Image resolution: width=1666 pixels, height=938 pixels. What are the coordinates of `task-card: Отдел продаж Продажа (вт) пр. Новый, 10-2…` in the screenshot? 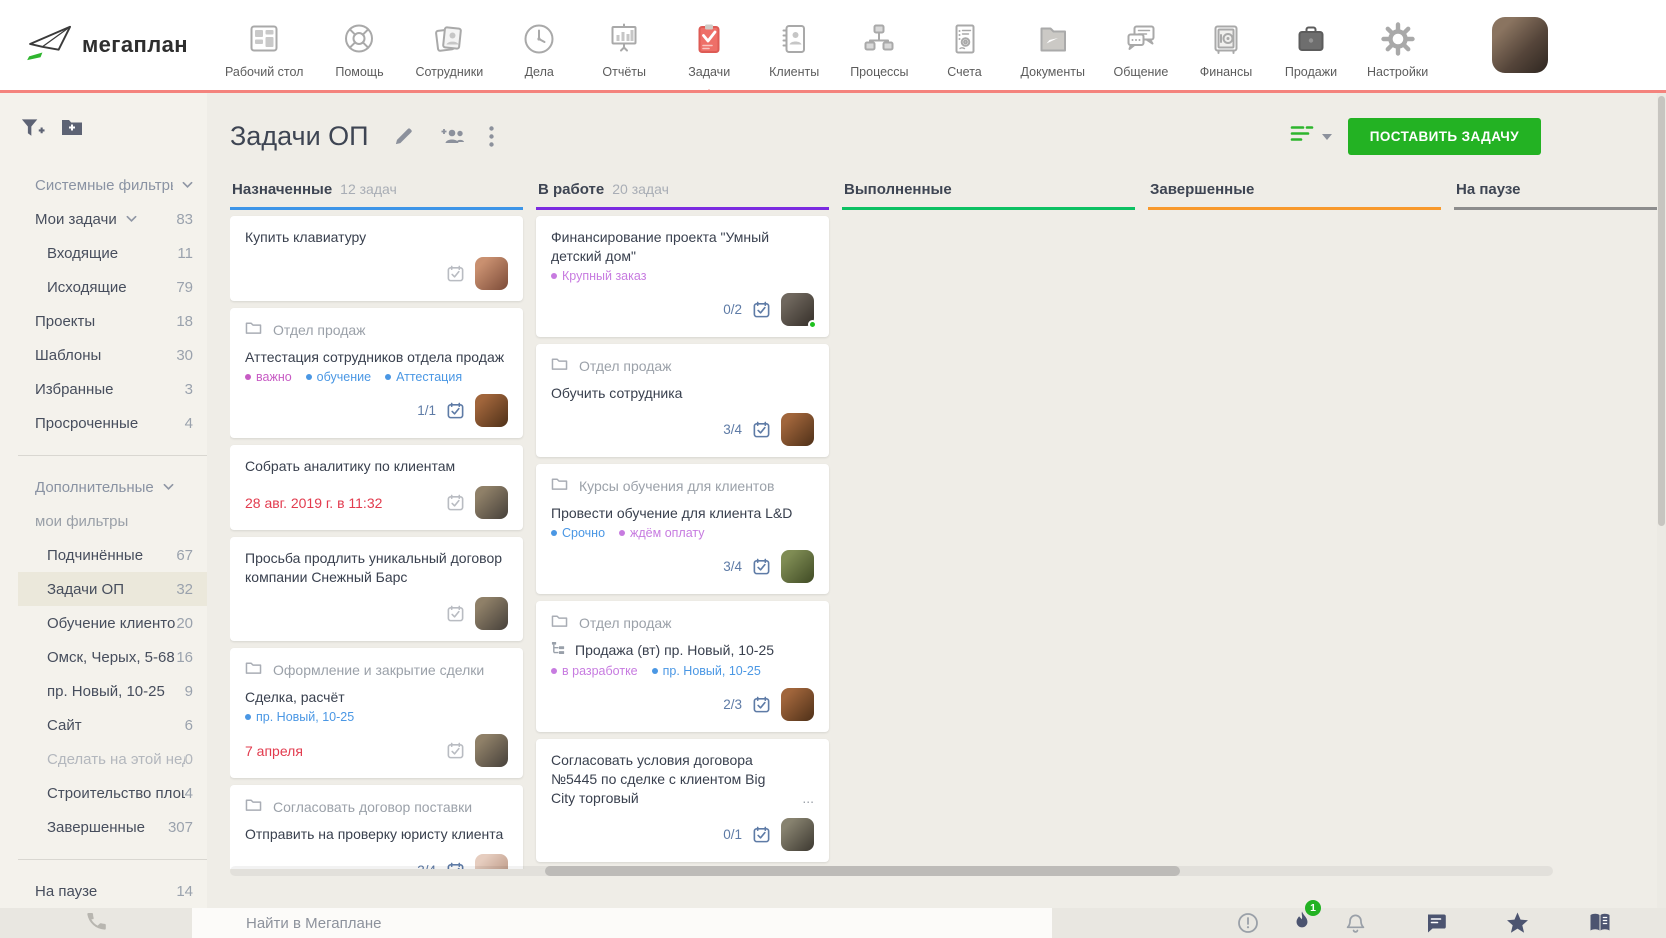 It's located at (682, 666).